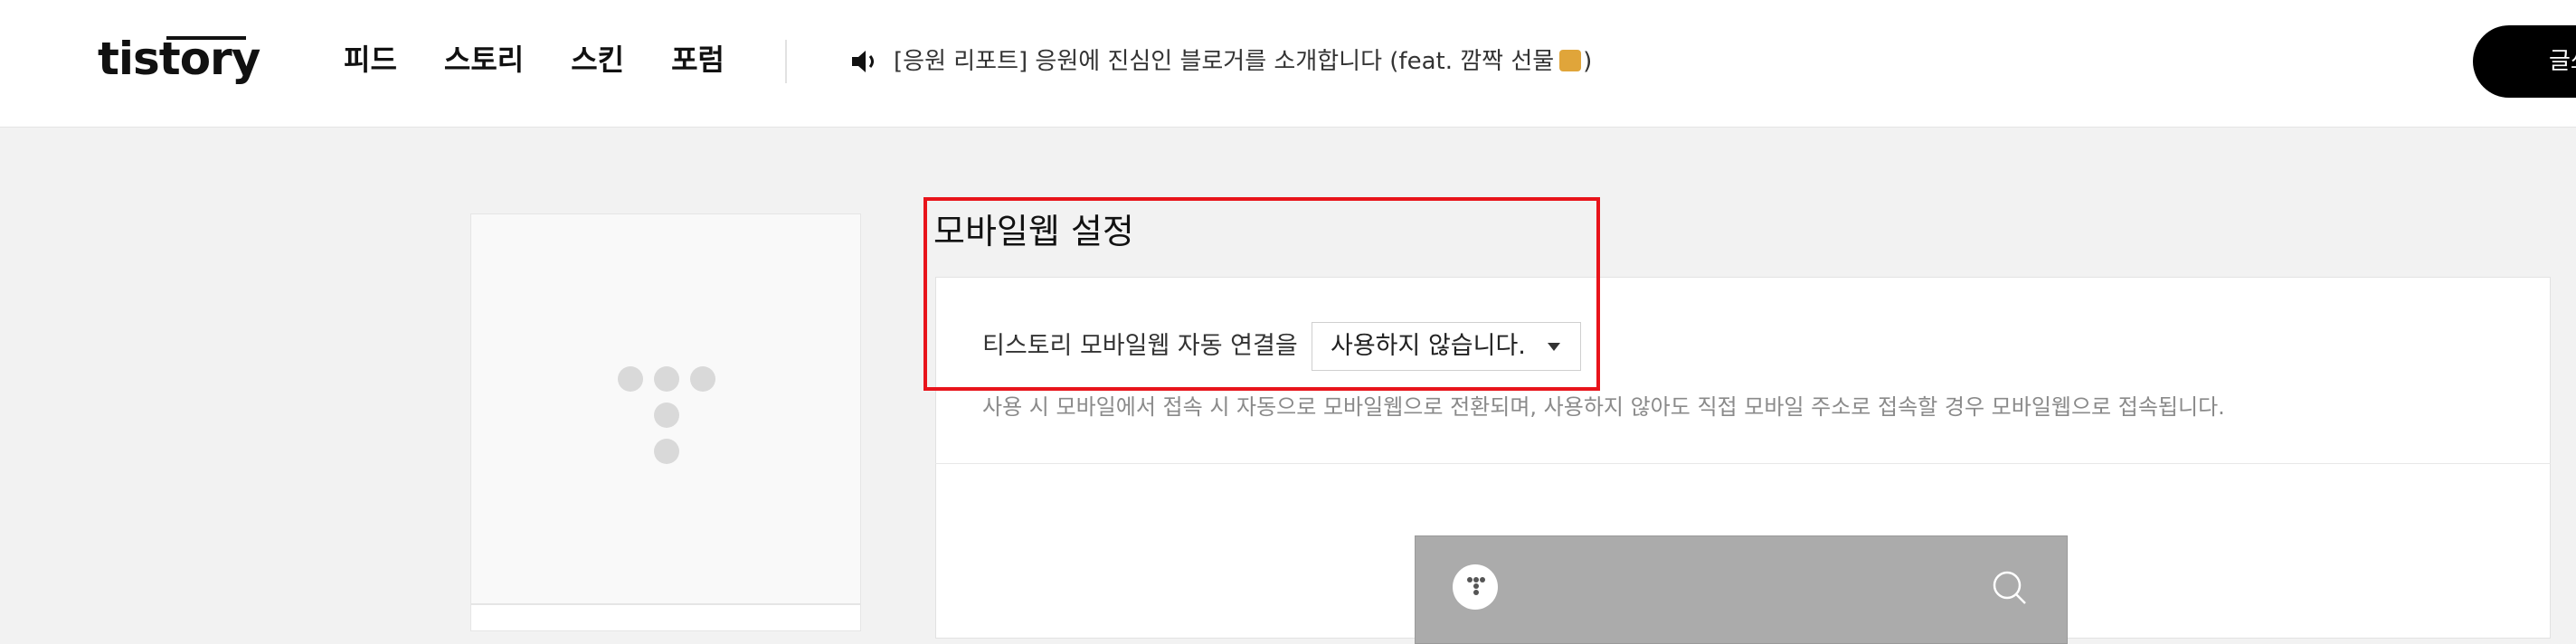 Image resolution: width=2576 pixels, height=644 pixels. What do you see at coordinates (1428, 346) in the screenshot?
I see `select-value: 사용하지 않습니다.` at bounding box center [1428, 346].